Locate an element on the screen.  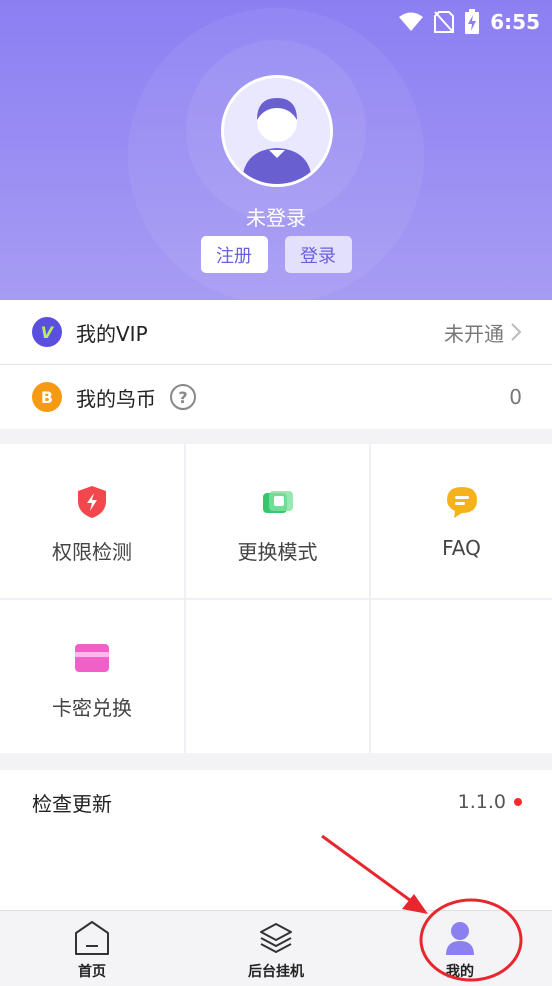
no-sim-icon is located at coordinates (444, 22).